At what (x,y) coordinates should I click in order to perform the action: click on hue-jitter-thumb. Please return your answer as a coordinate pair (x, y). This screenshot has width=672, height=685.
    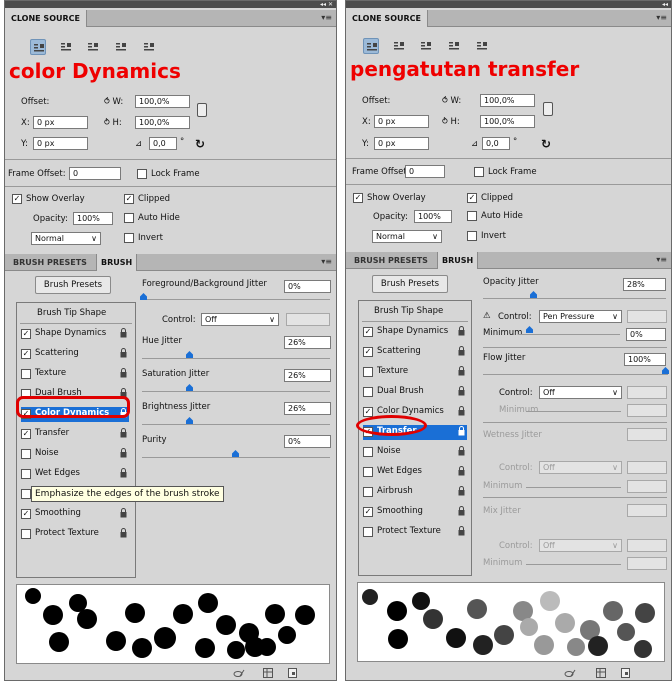
    Looking at the image, I should click on (189, 354).